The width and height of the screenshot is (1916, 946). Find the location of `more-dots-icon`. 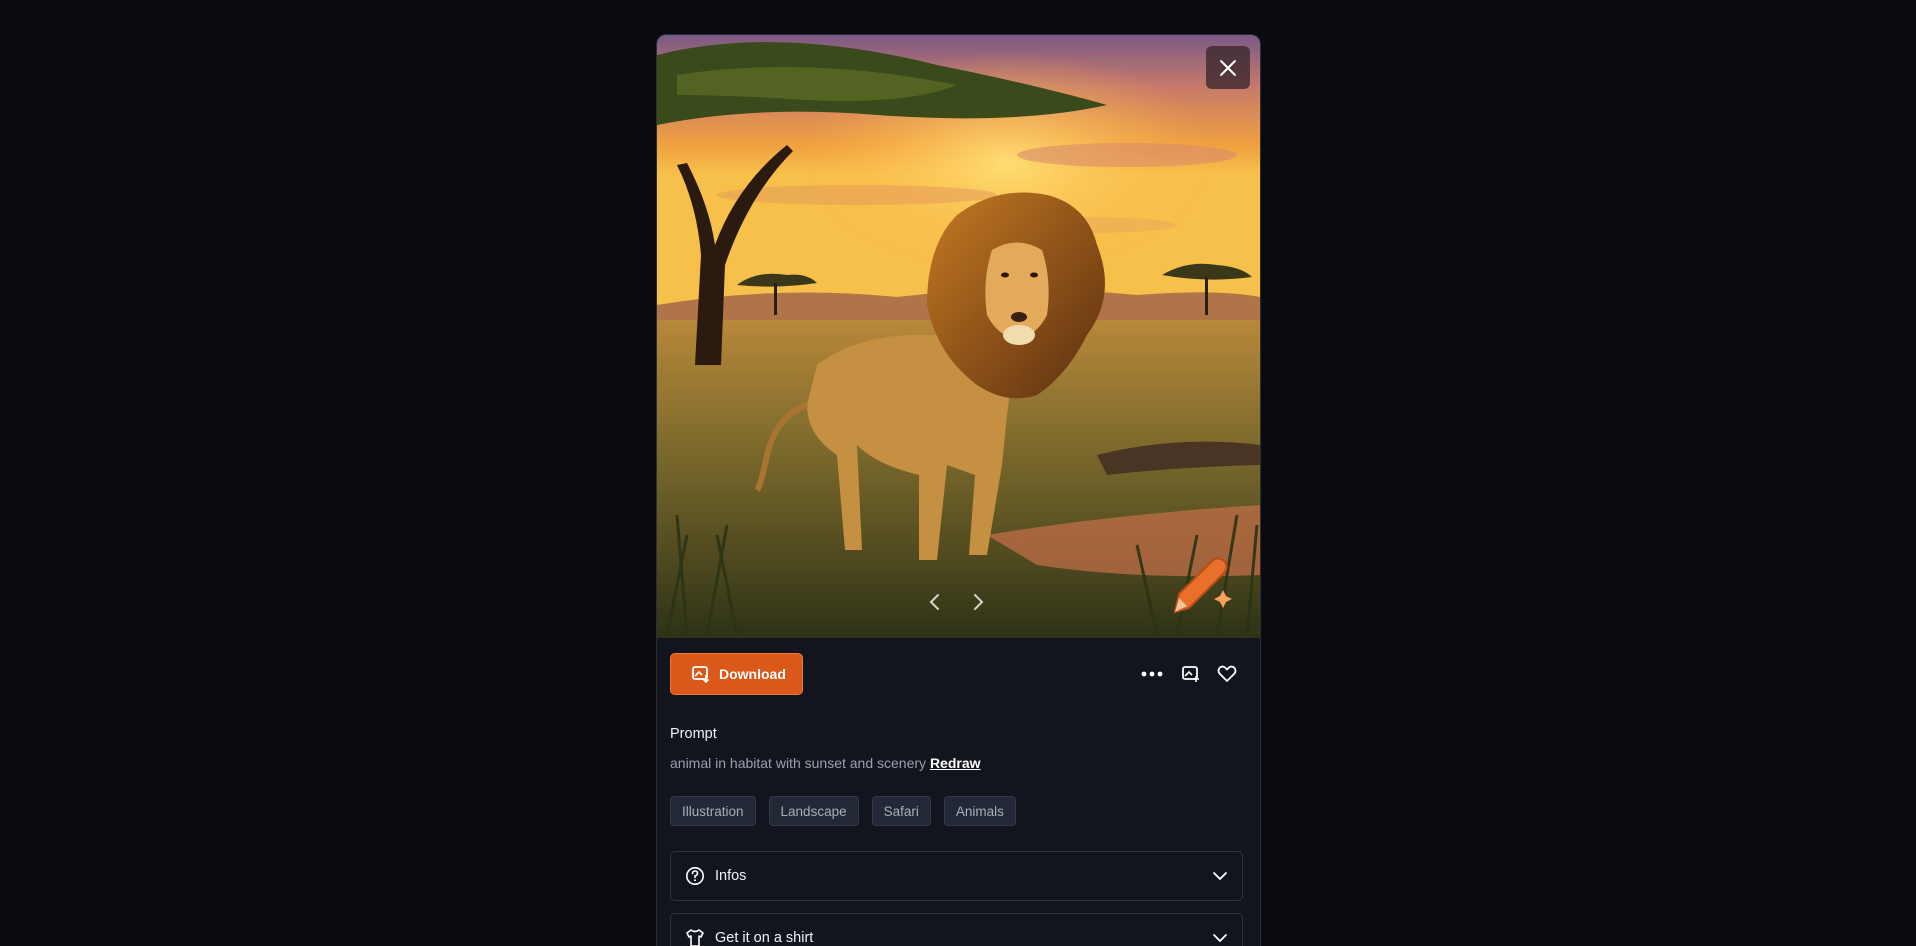

more-dots-icon is located at coordinates (1152, 674).